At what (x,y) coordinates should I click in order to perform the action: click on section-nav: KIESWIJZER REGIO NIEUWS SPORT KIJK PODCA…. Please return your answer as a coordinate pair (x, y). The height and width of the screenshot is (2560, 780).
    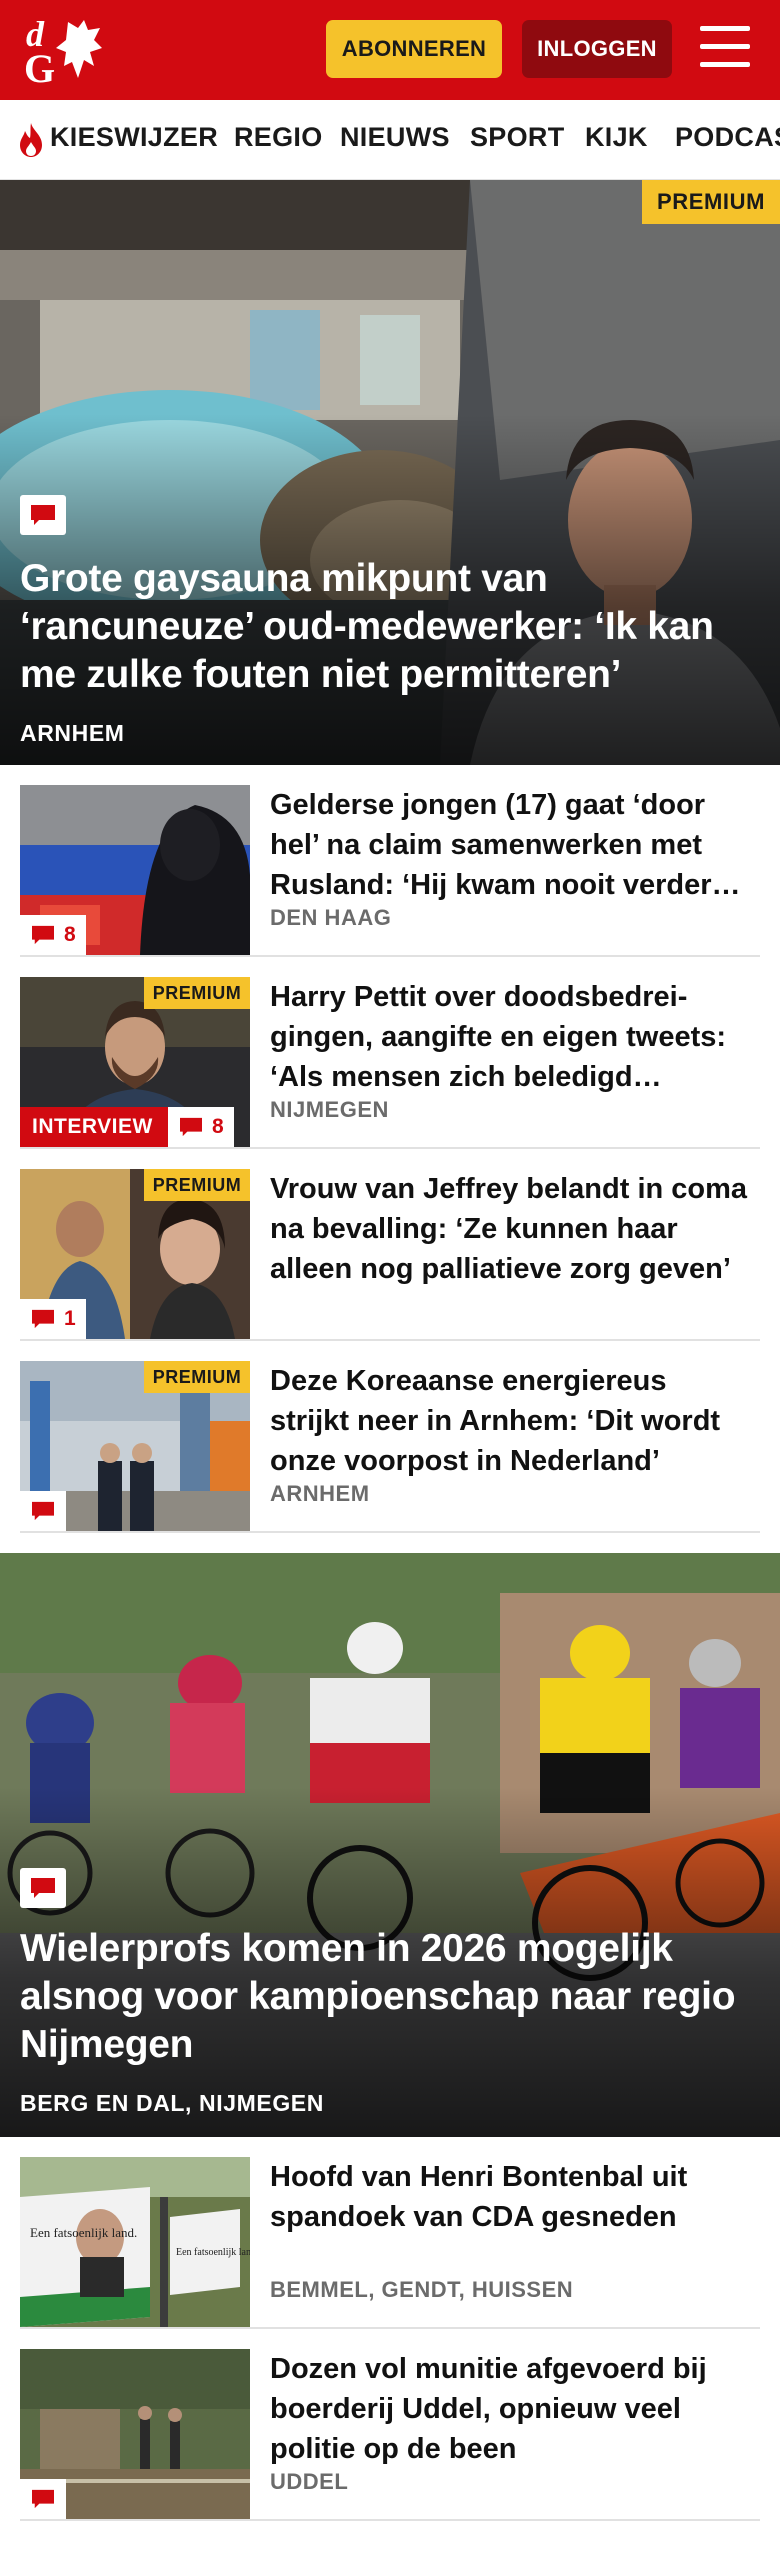
    Looking at the image, I should click on (390, 140).